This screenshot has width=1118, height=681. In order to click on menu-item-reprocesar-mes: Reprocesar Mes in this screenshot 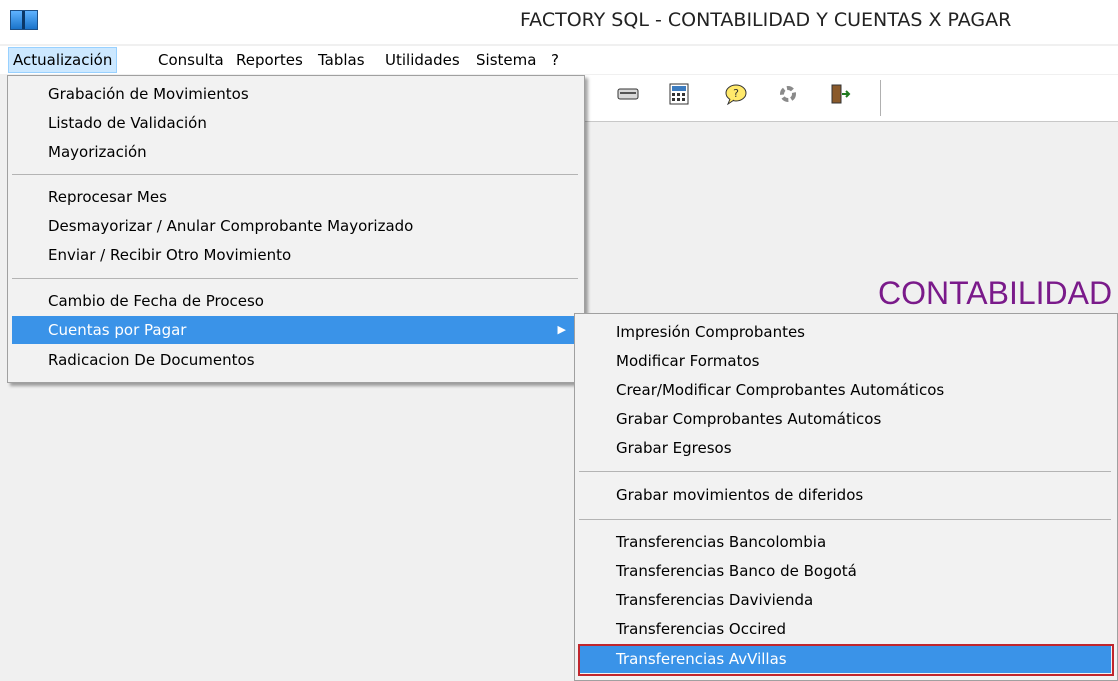, I will do `click(316, 197)`.